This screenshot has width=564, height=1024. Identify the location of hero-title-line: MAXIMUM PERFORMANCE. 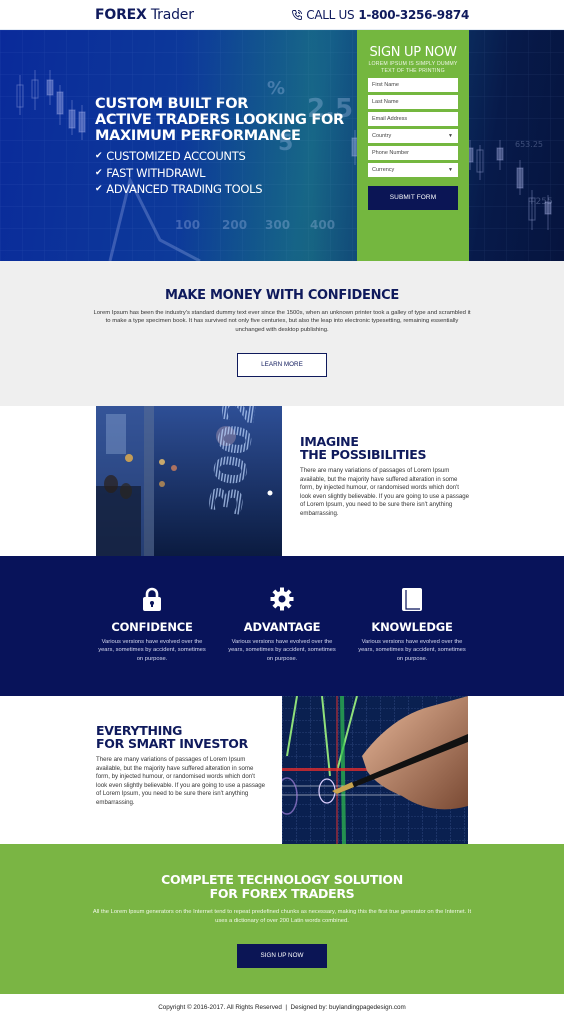
(198, 136).